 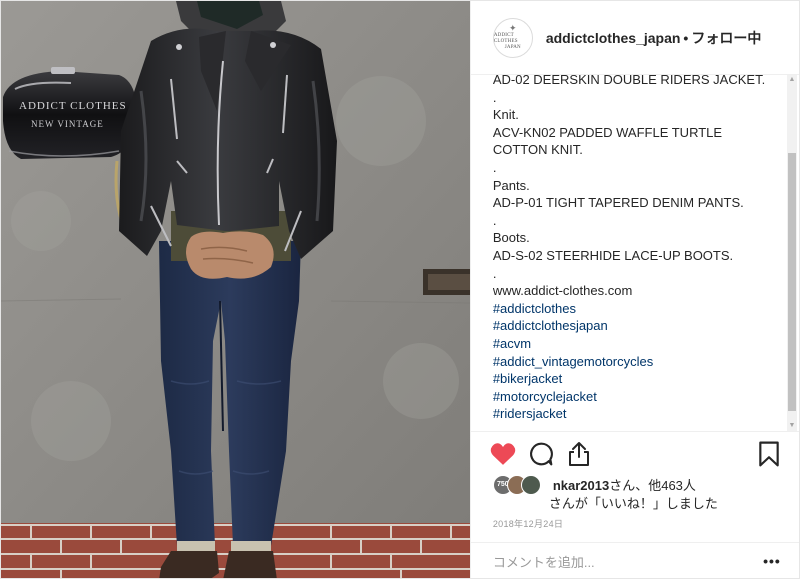 I want to click on like-button, so click(x=503, y=454).